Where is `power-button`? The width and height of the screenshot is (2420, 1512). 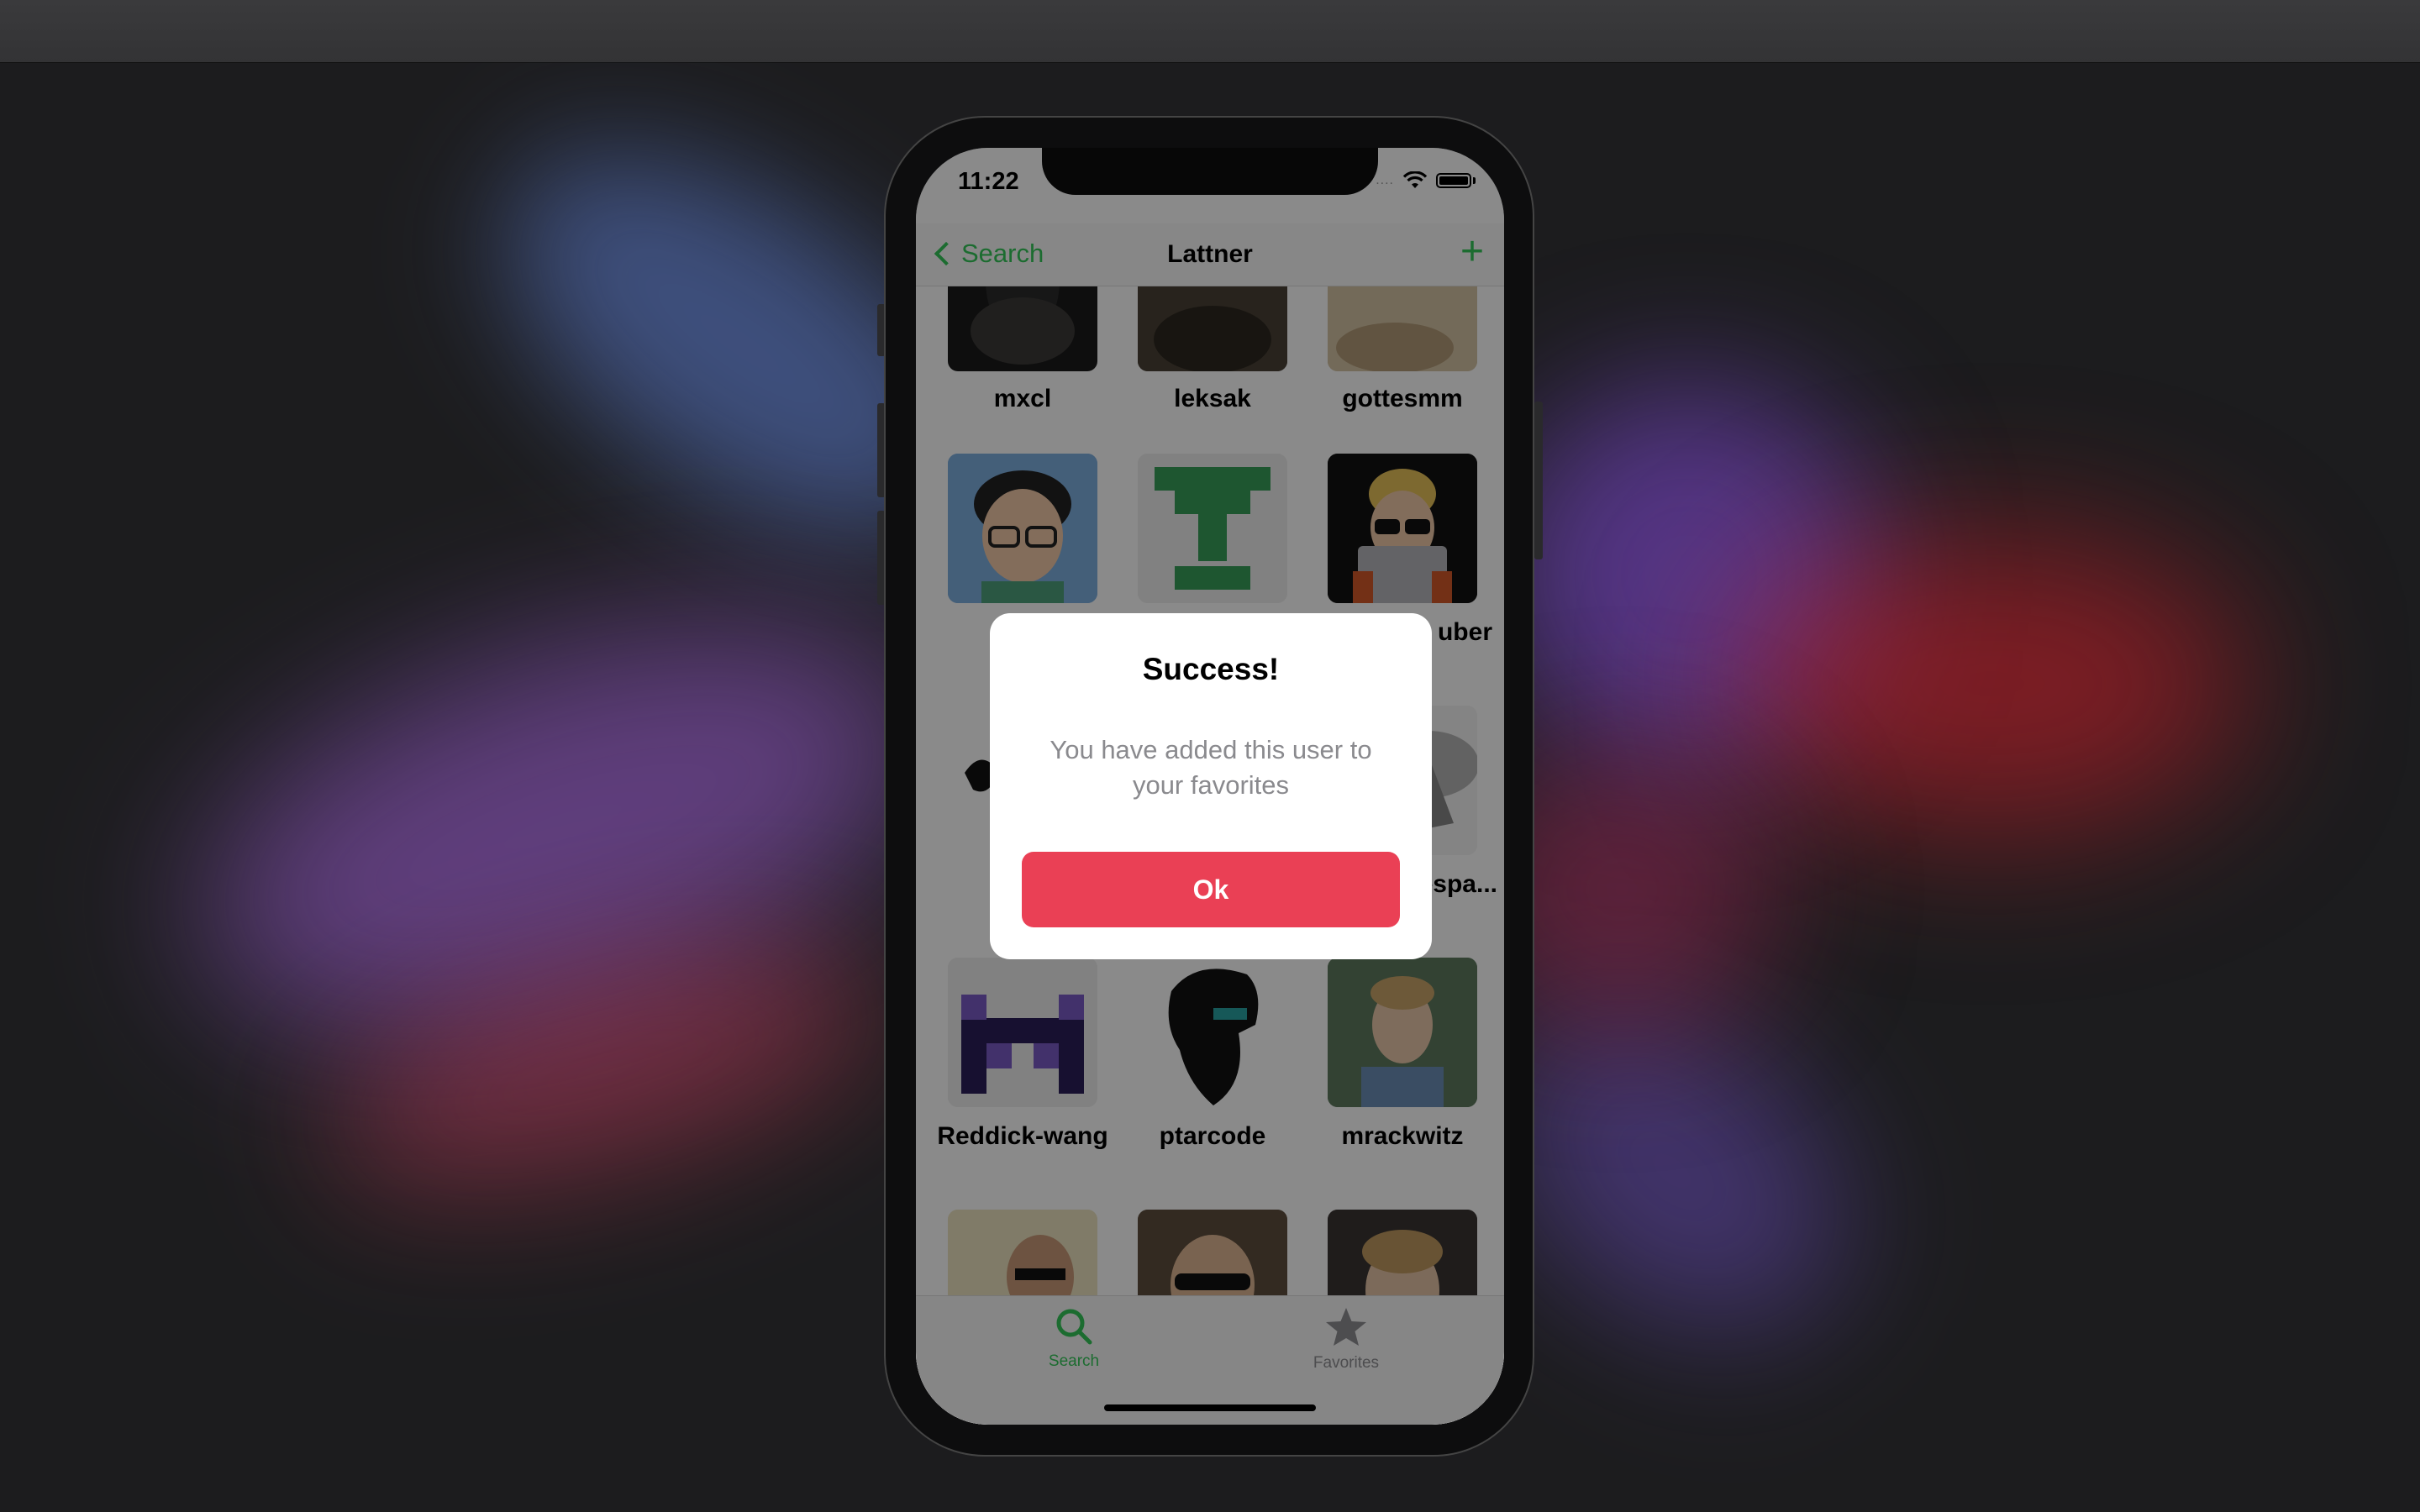 power-button is located at coordinates (1538, 480).